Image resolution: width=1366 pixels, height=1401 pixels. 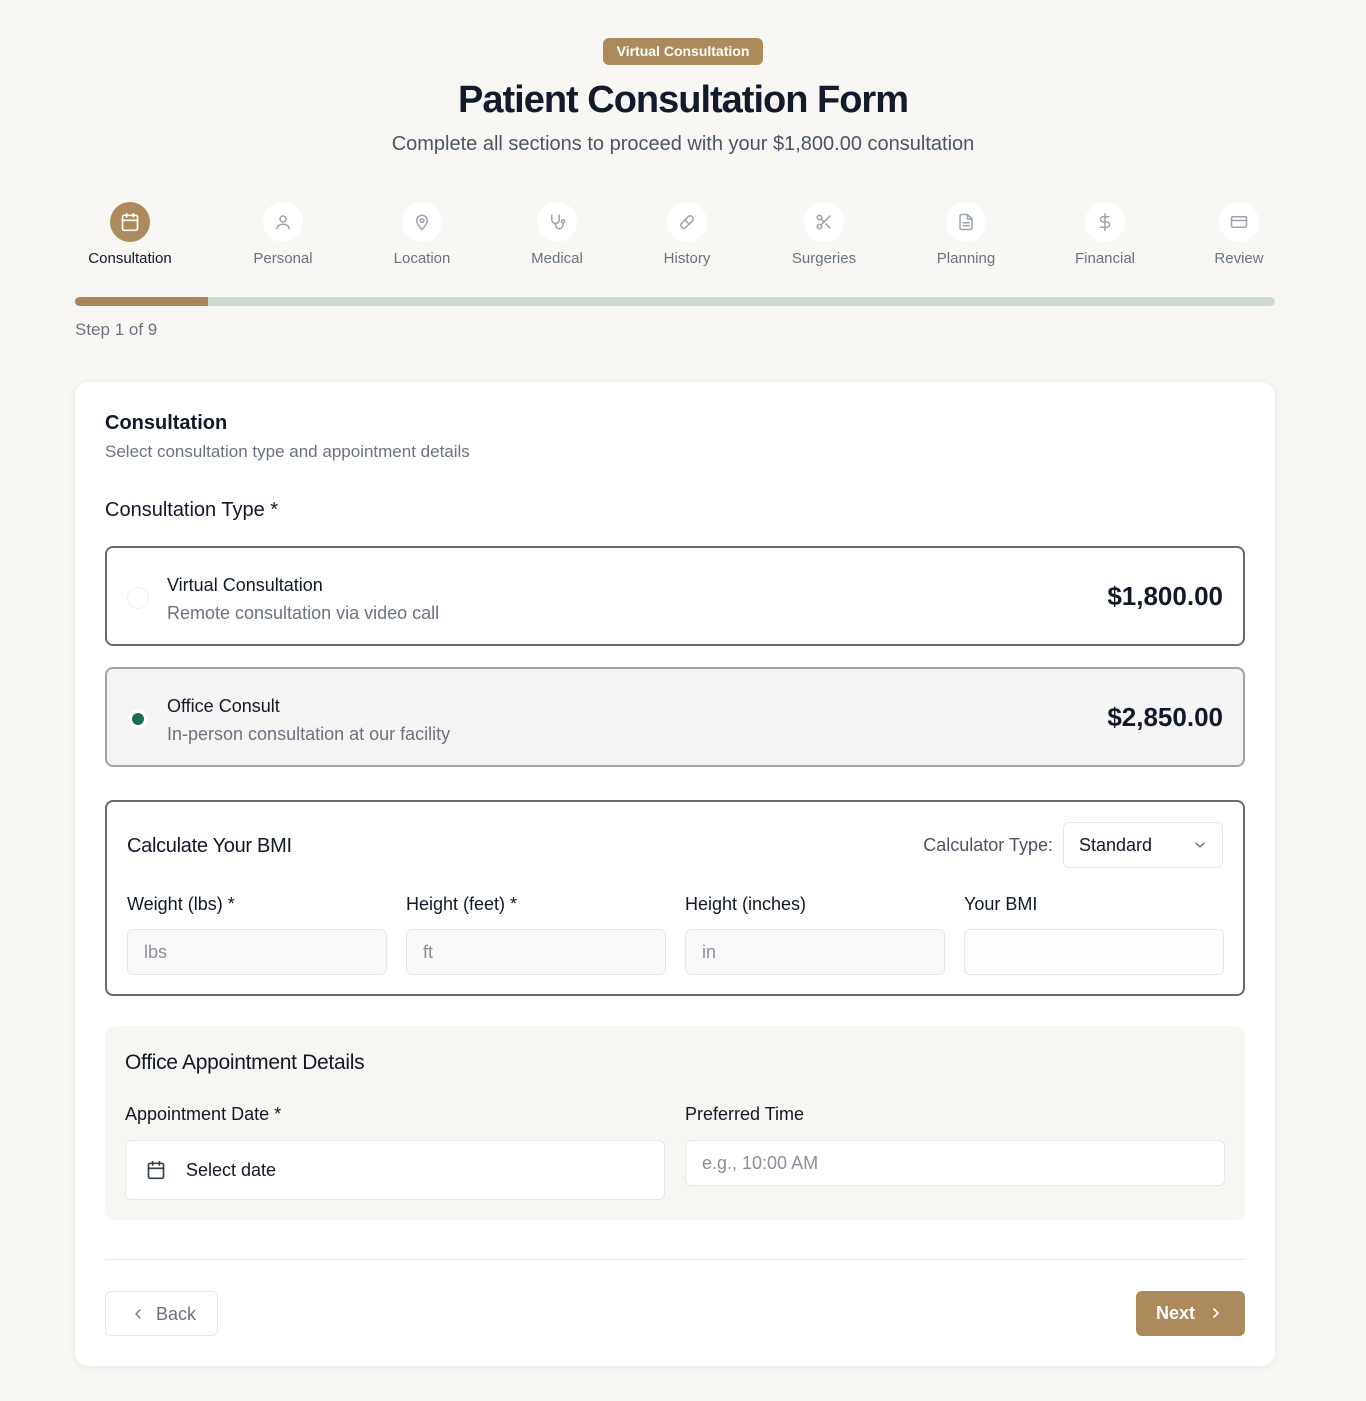 What do you see at coordinates (815, 952) in the screenshot?
I see `height-inches-input` at bounding box center [815, 952].